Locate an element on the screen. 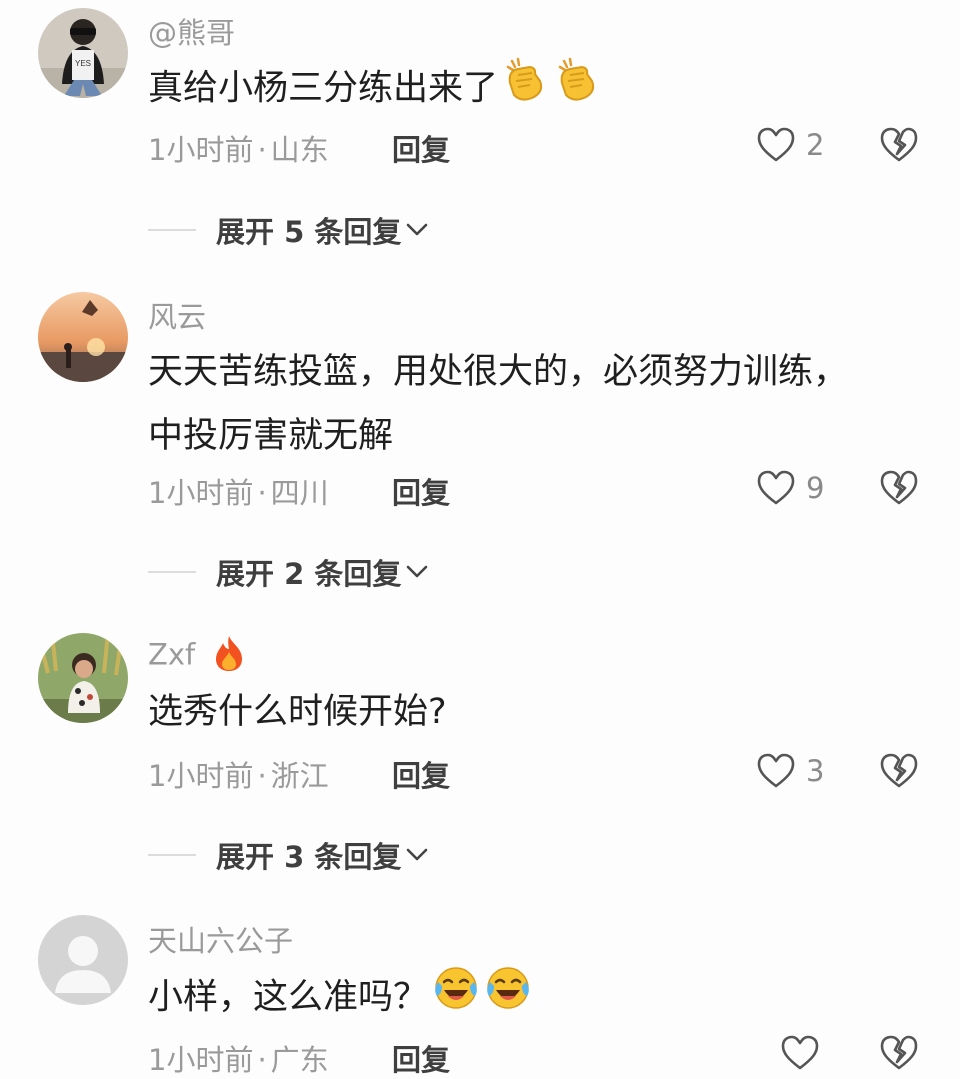 This screenshot has width=960, height=1079. expand-replies-label: 展开 2 条回复 is located at coordinates (309, 574).